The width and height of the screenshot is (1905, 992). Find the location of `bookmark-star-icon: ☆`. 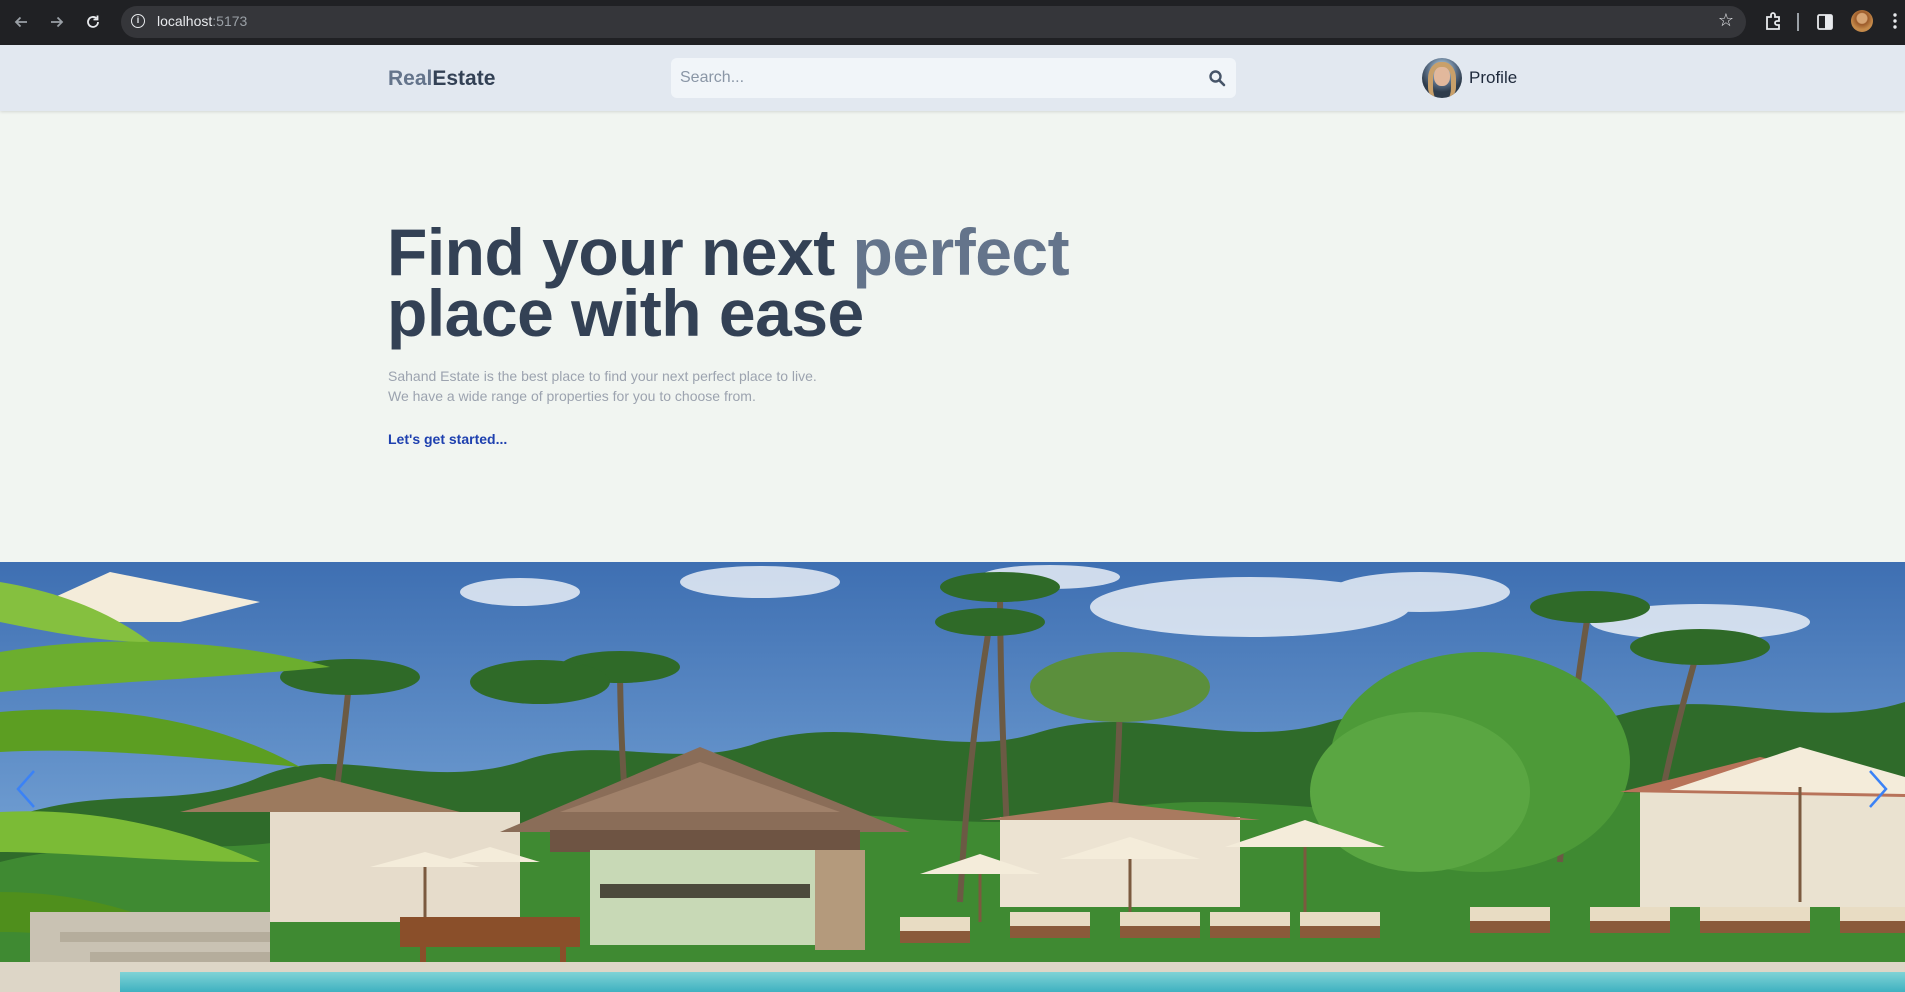

bookmark-star-icon: ☆ is located at coordinates (1726, 20).